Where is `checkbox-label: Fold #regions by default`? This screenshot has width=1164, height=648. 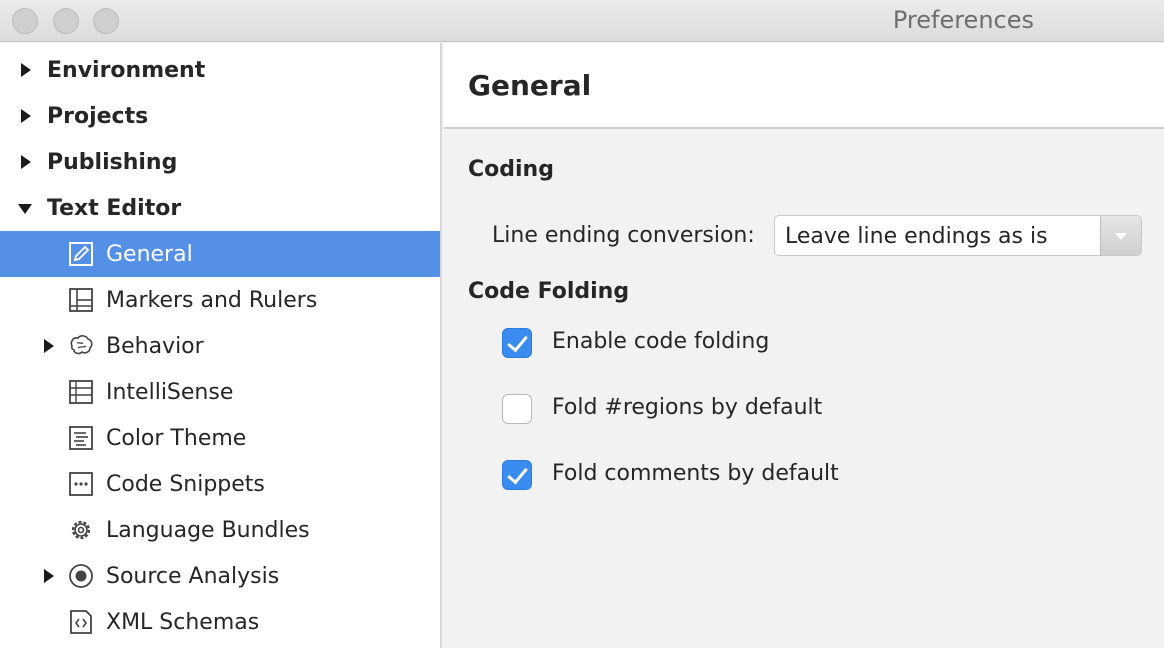
checkbox-label: Fold #regions by default is located at coordinates (687, 407).